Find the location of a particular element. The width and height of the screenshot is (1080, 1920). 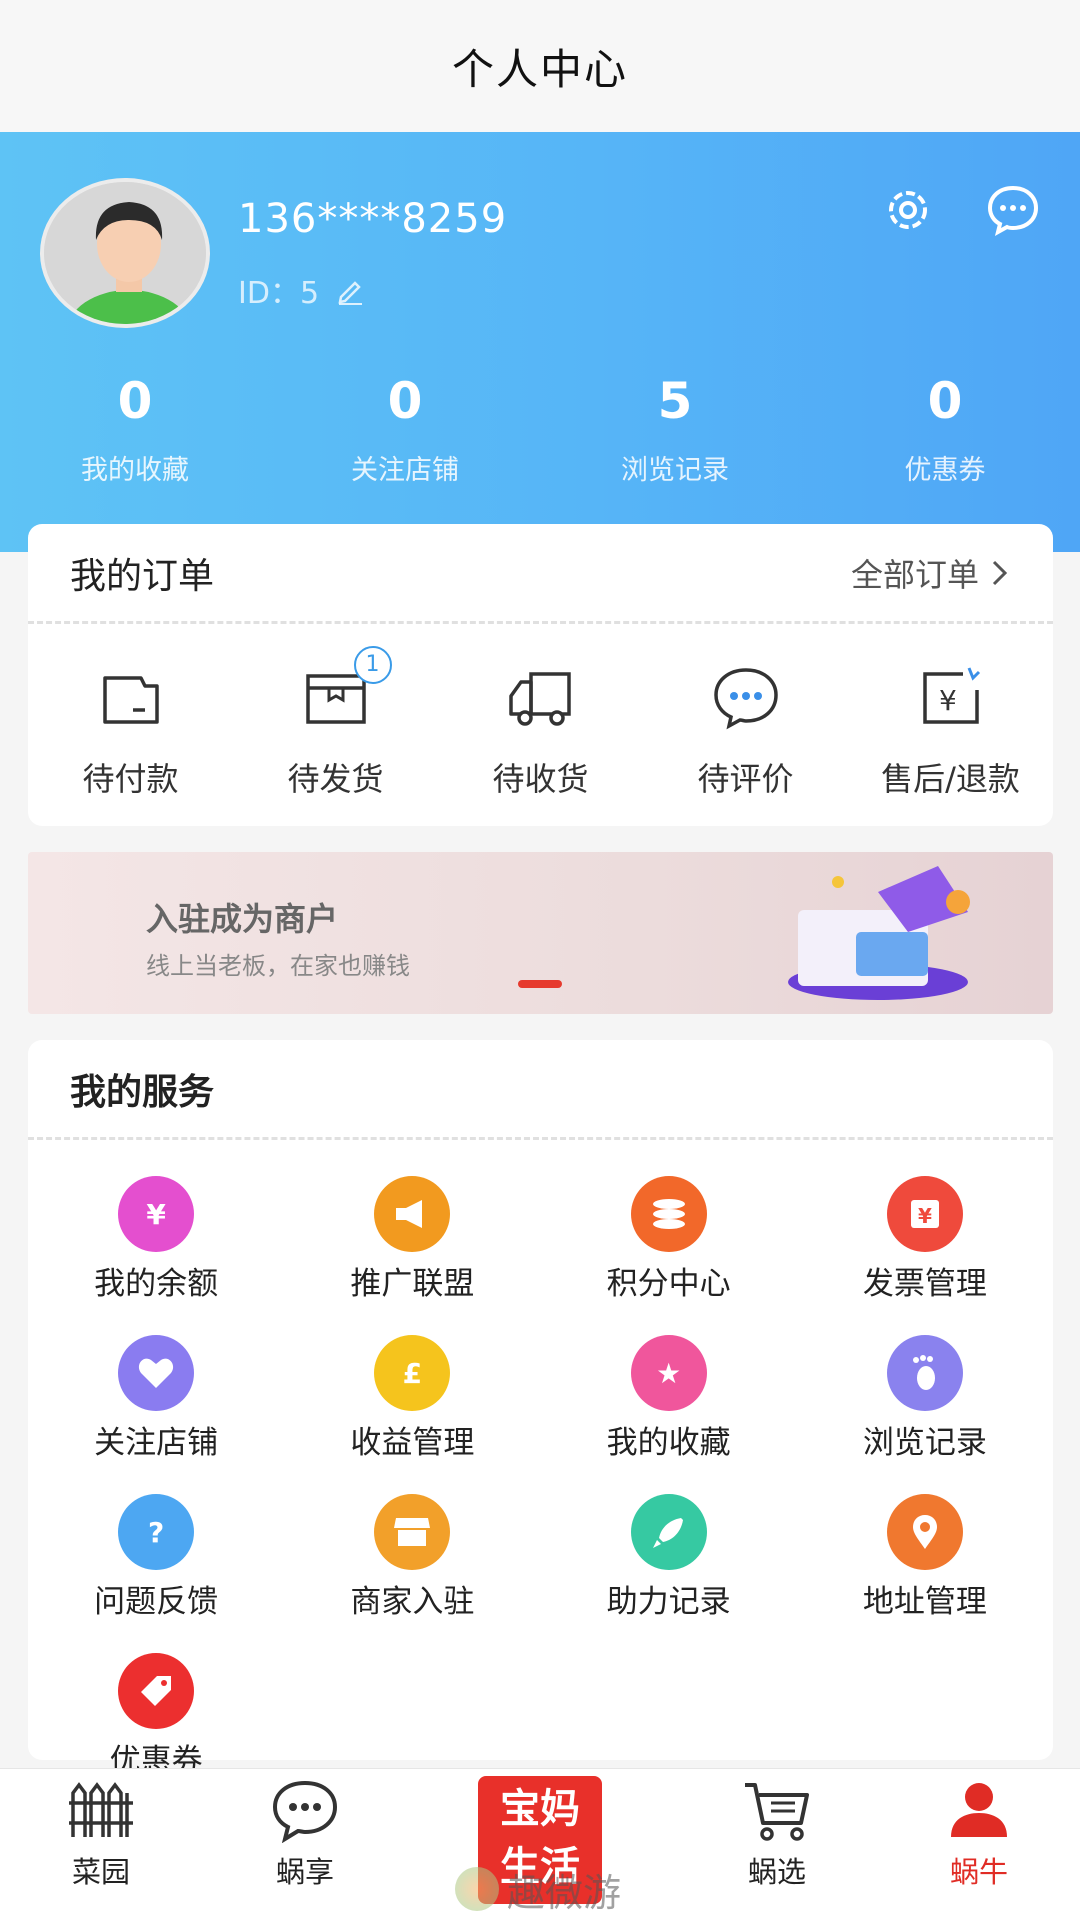

wallet-icon is located at coordinates (130, 700).